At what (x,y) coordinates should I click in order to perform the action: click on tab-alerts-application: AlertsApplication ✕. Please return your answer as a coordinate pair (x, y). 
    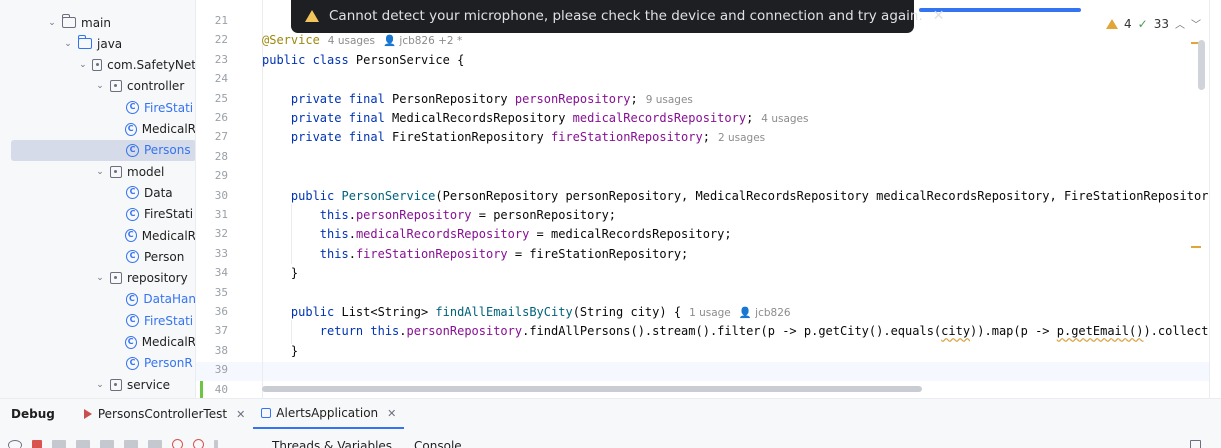
    Looking at the image, I should click on (329, 414).